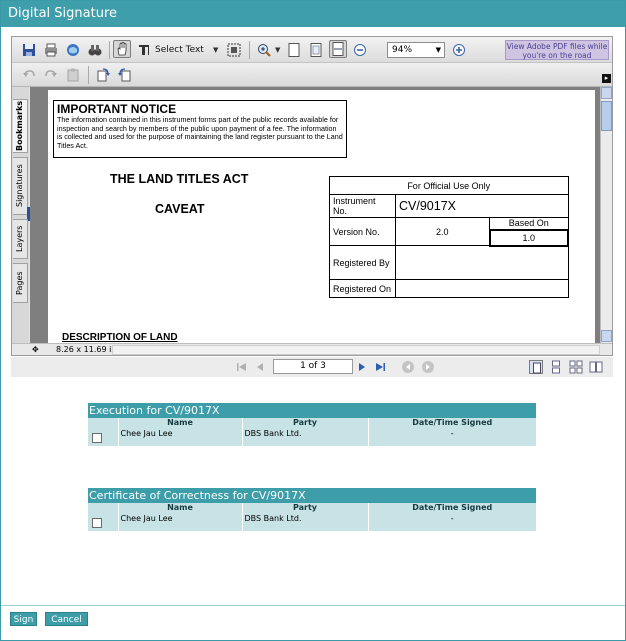 The width and height of the screenshot is (626, 641). What do you see at coordinates (482, 288) in the screenshot?
I see `registered-on-value` at bounding box center [482, 288].